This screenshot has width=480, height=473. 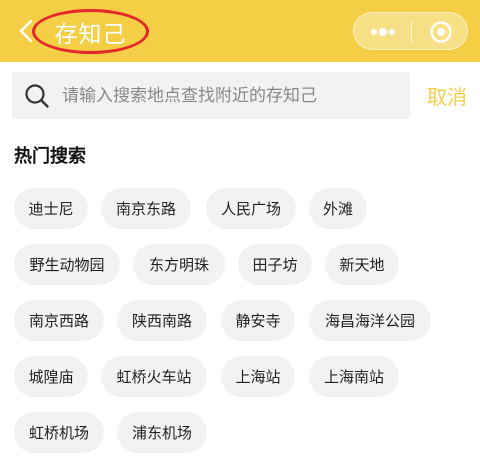 I want to click on hot-search-item: 城隍庙, so click(x=51, y=376).